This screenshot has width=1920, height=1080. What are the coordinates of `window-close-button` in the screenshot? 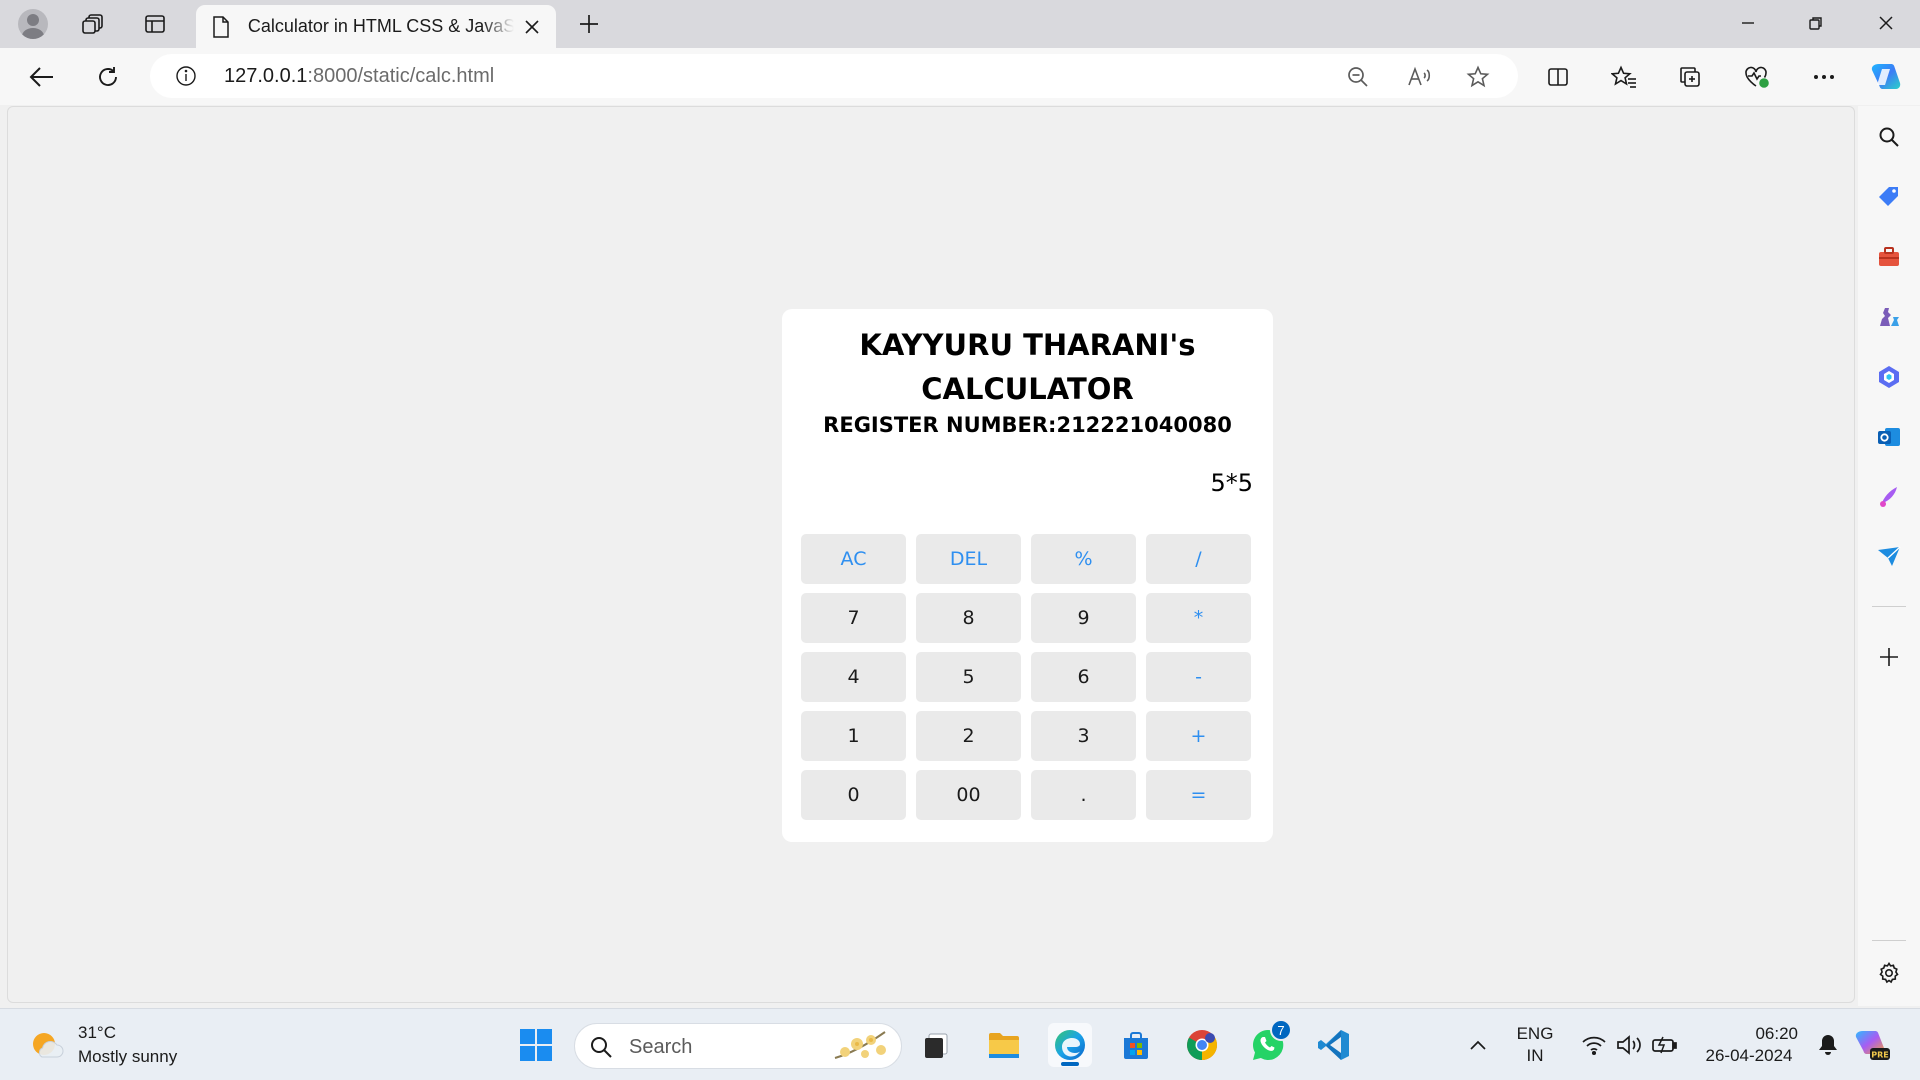 It's located at (1886, 23).